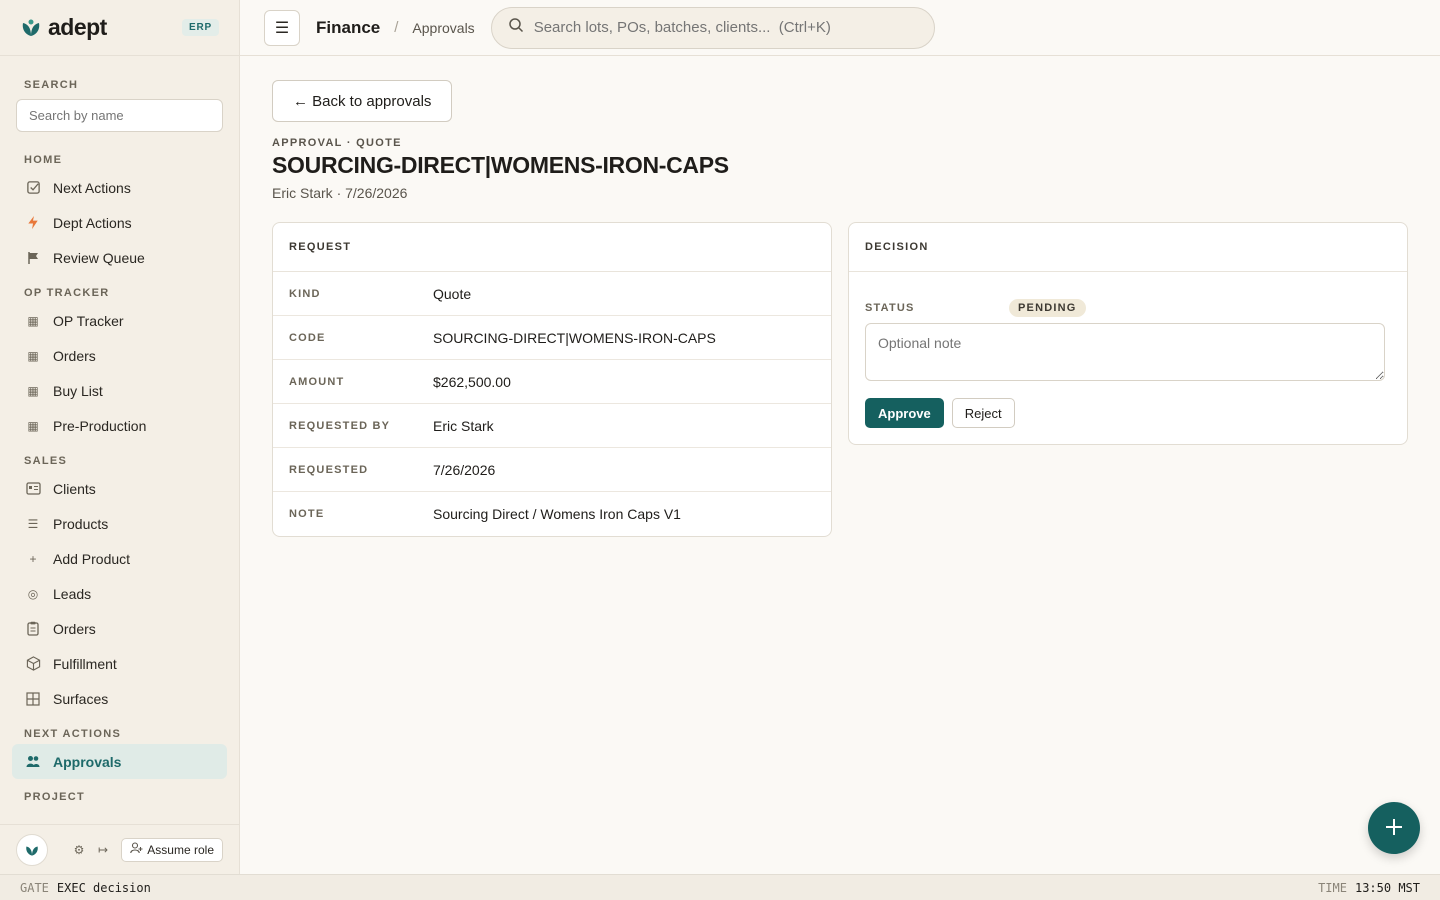 The width and height of the screenshot is (1440, 900). Describe the element at coordinates (317, 381) in the screenshot. I see `field-label: AMOUNT` at that location.